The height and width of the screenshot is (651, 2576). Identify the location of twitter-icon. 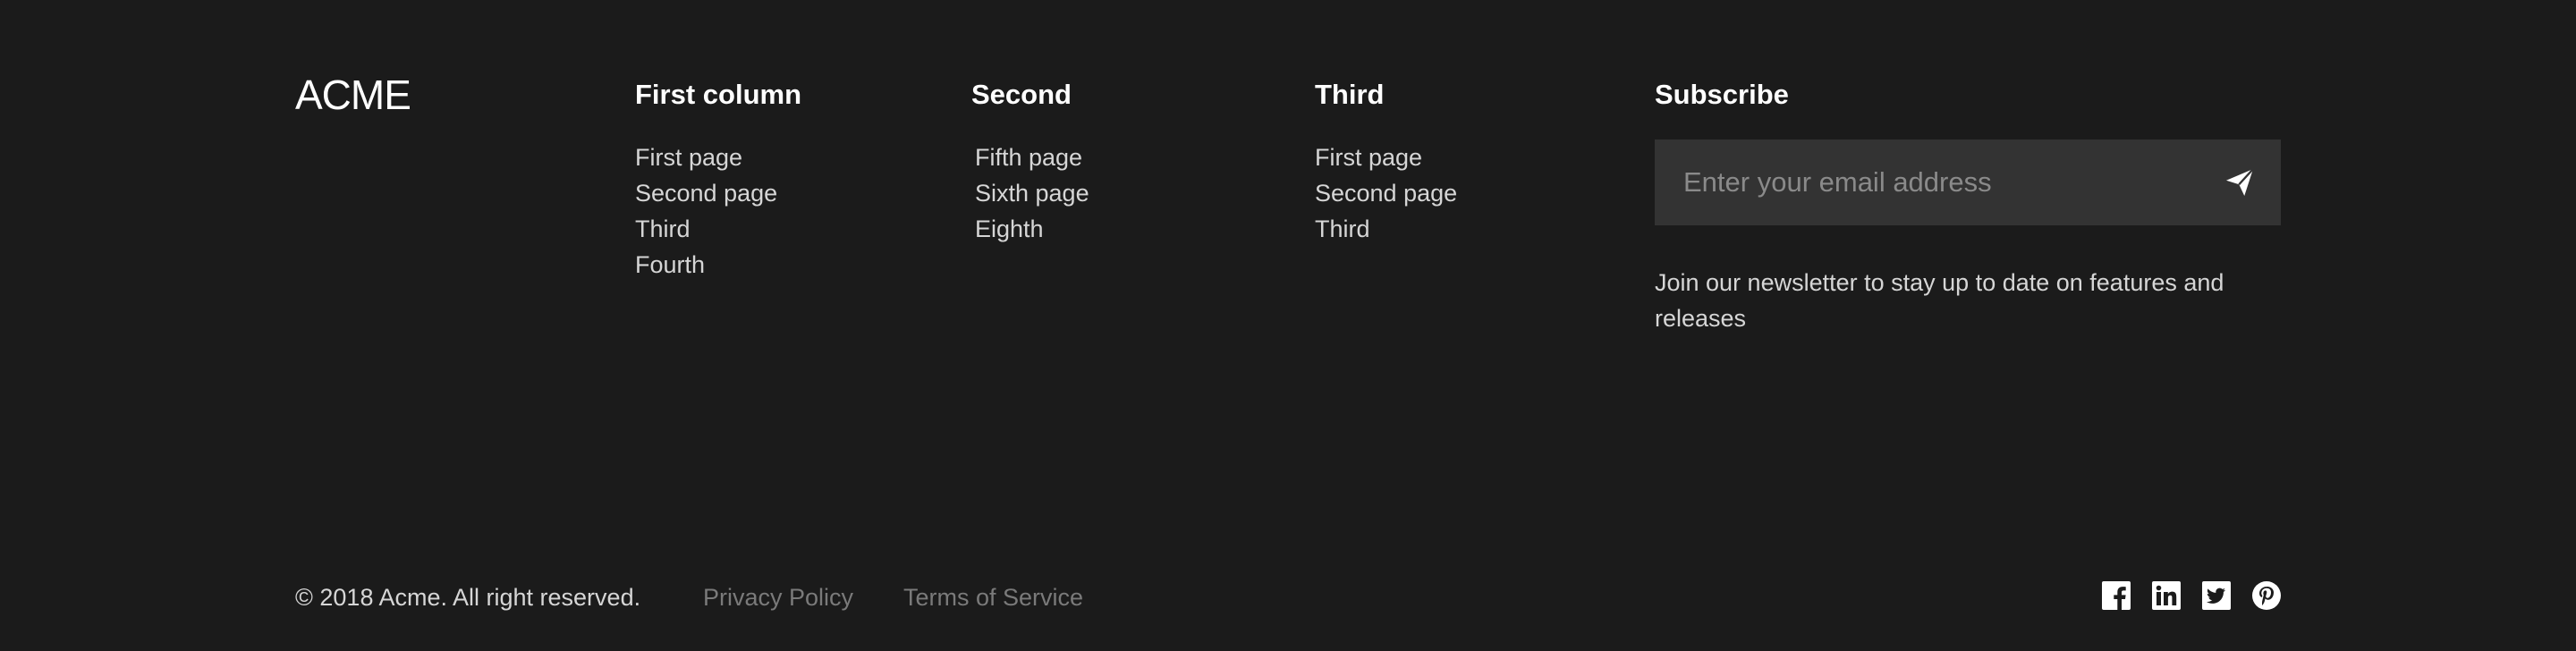
(2216, 595).